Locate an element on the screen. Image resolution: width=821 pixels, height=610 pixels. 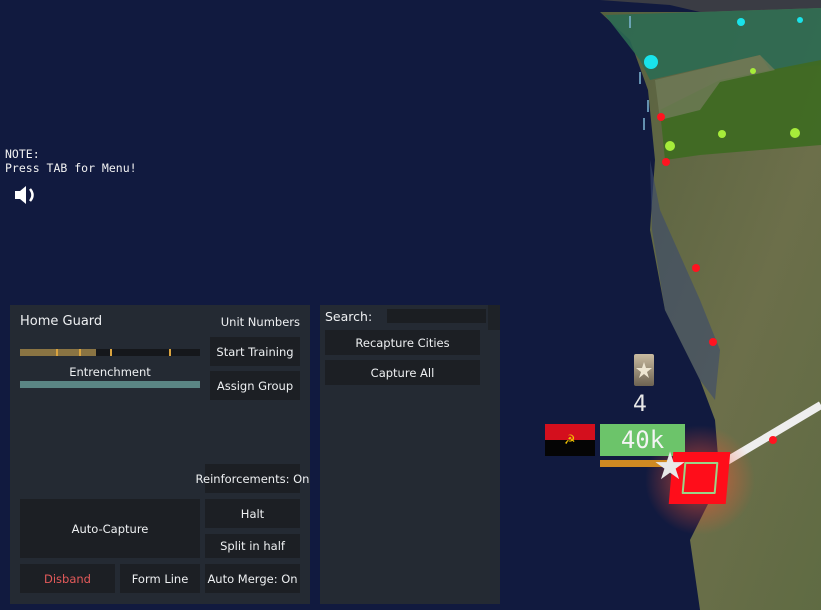
note-message: Press TAB for Menu! is located at coordinates (71, 168).